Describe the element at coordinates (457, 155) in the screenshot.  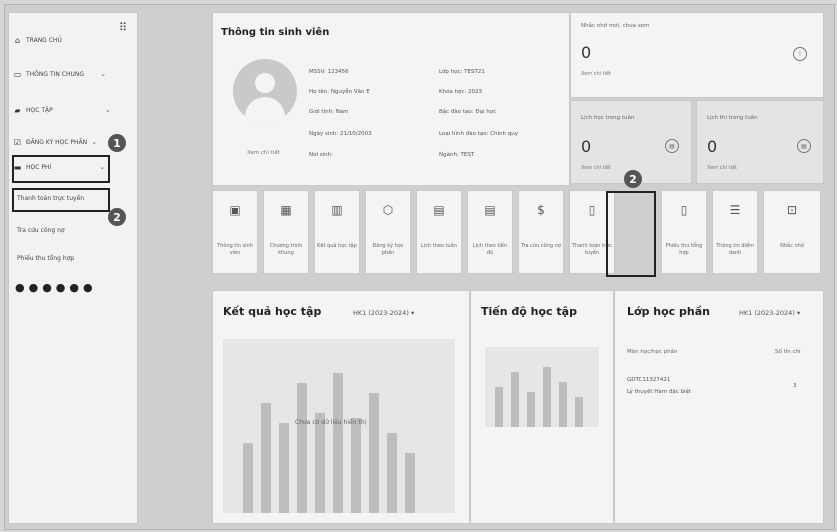
I see `student-major: Ngành: TEST` at that location.